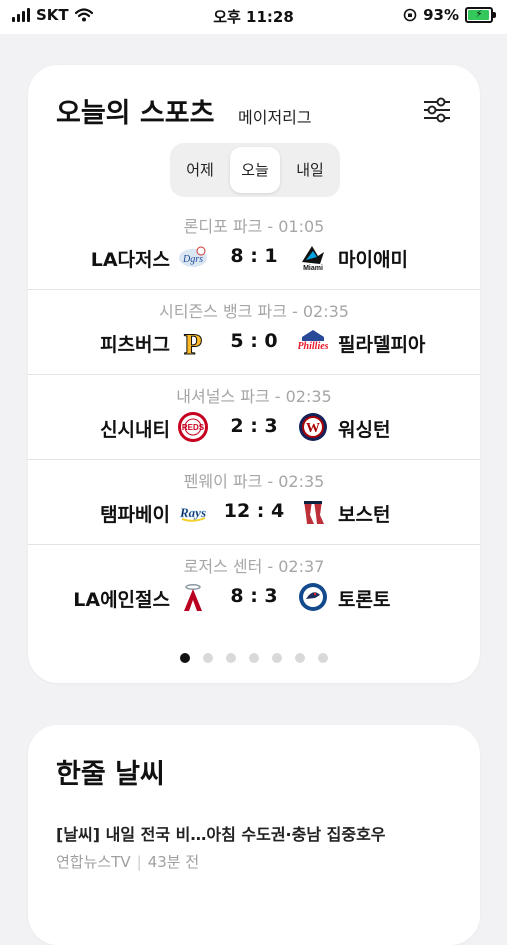 The height and width of the screenshot is (945, 507). What do you see at coordinates (221, 833) in the screenshot?
I see `news-headline: [날씨] 내일 전국 비…아침 수도권·충남 집중호우` at bounding box center [221, 833].